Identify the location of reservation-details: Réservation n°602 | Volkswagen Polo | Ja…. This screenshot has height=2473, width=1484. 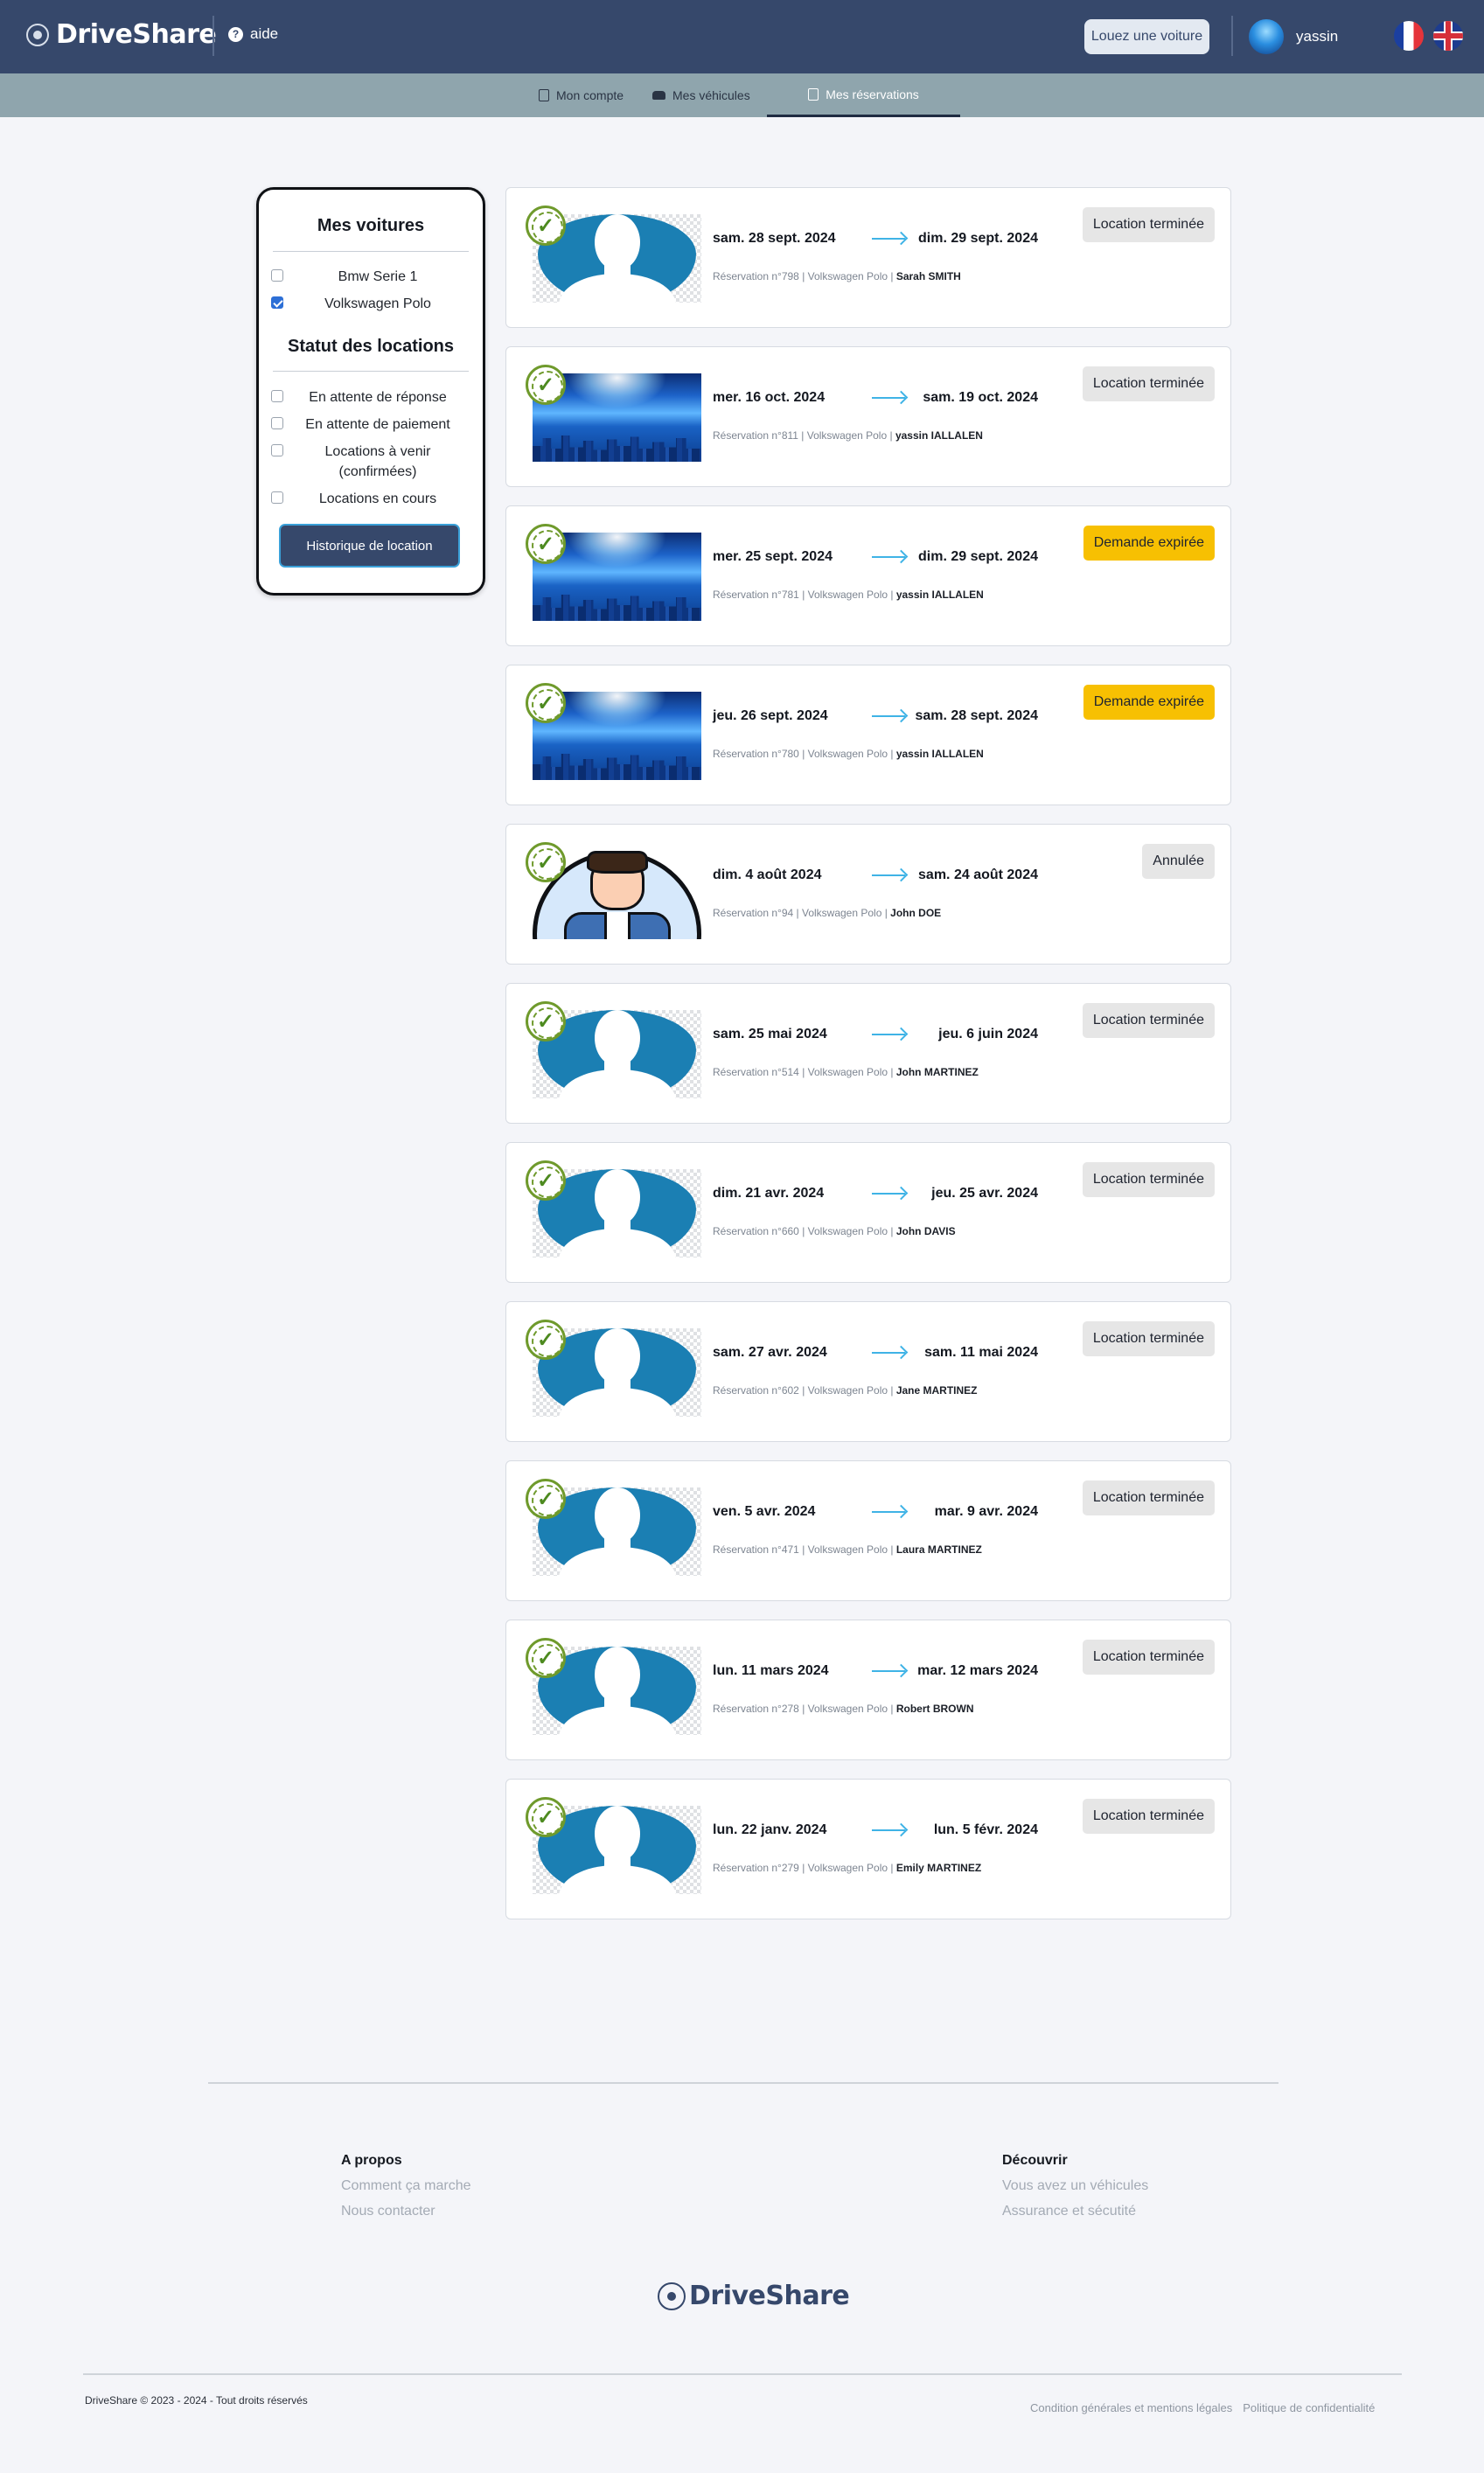
(845, 1390).